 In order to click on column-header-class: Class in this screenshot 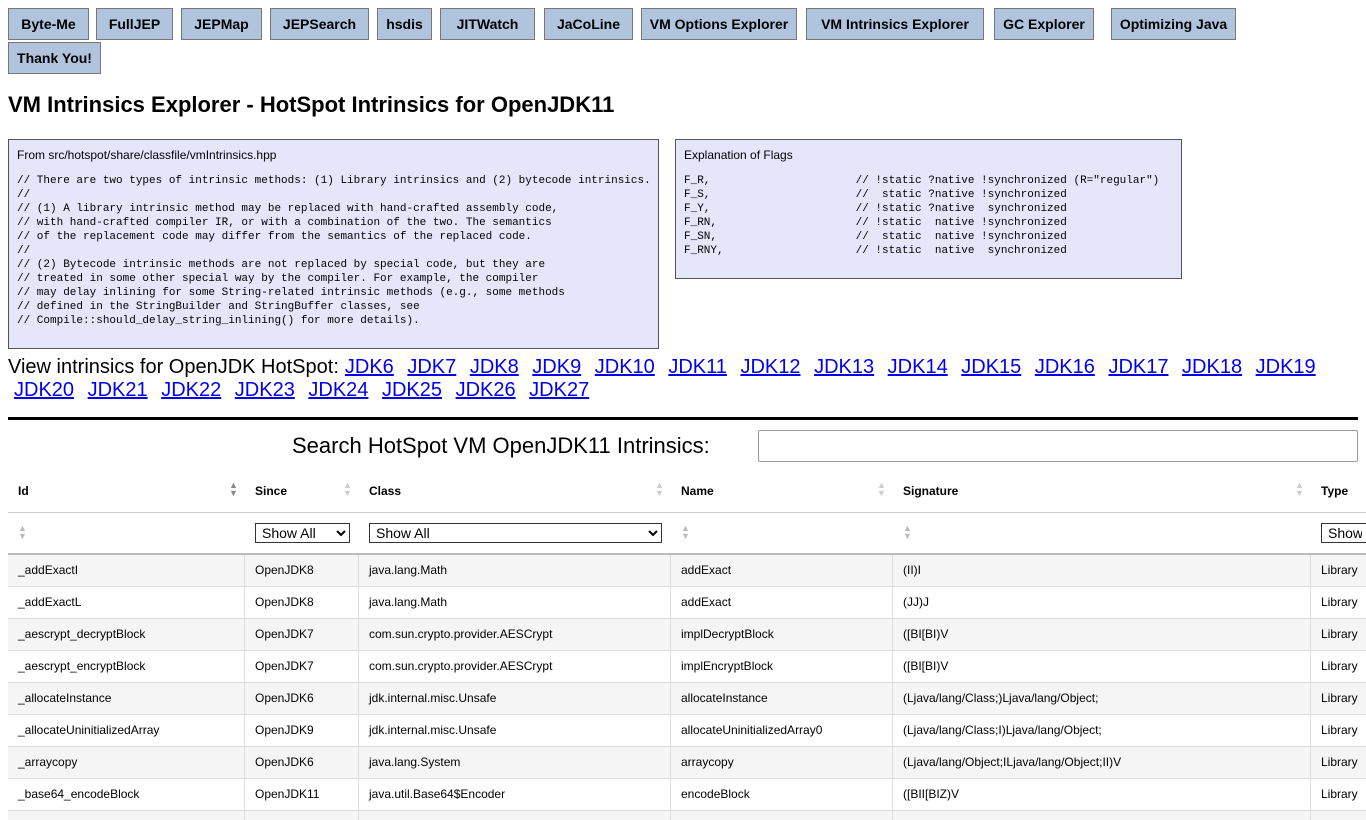, I will do `click(385, 491)`.